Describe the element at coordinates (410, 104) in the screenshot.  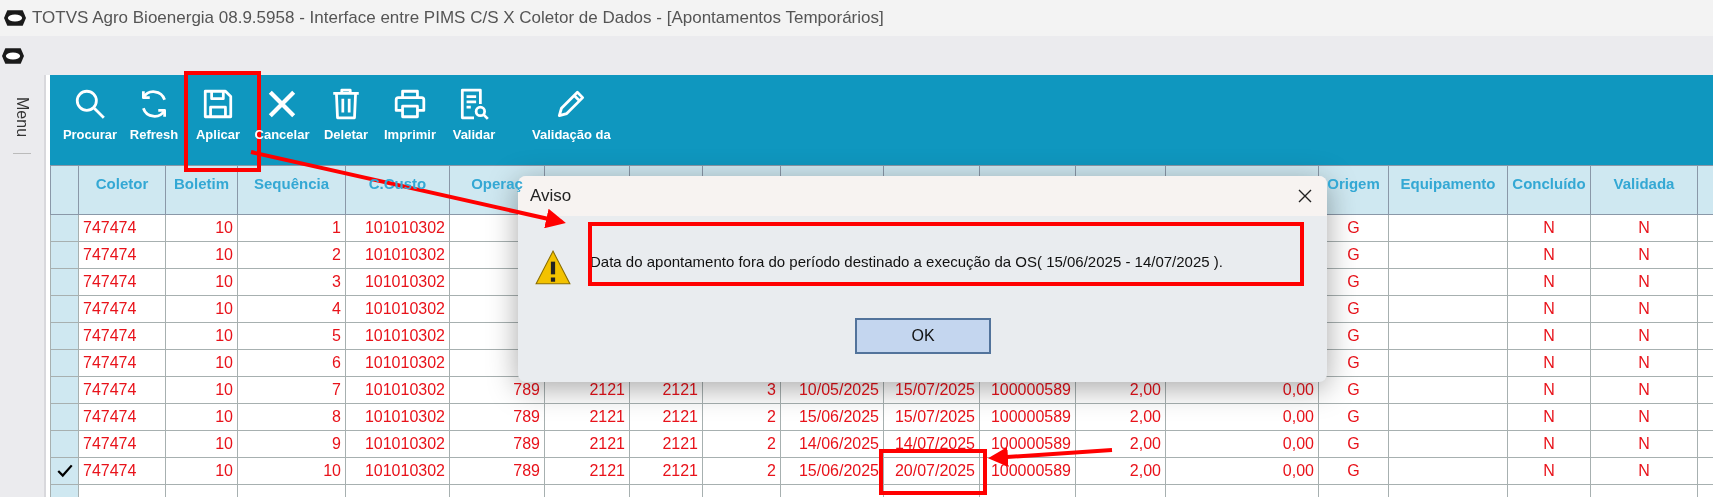
I see `printer-icon` at that location.